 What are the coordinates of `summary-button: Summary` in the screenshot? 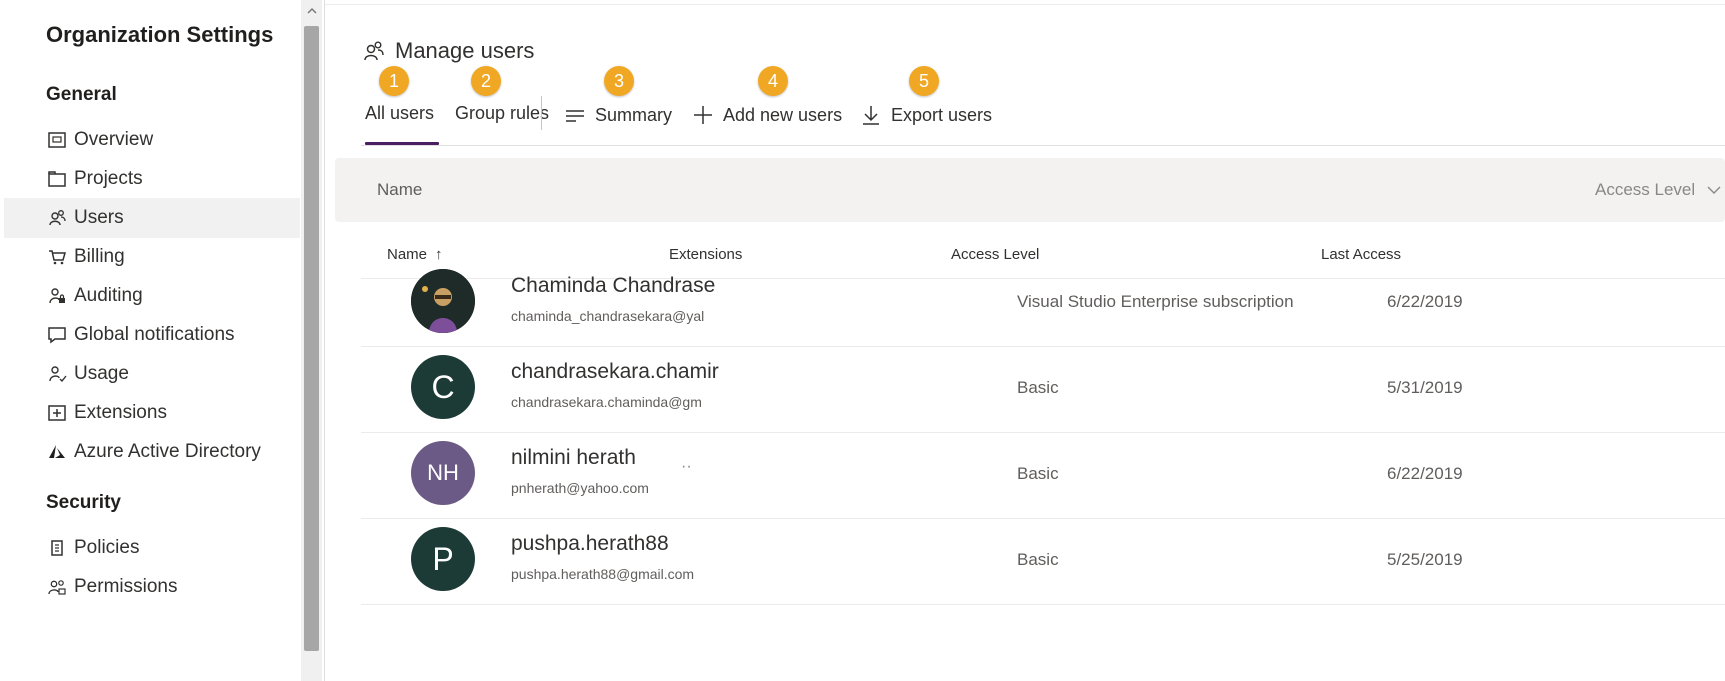 It's located at (617, 115).